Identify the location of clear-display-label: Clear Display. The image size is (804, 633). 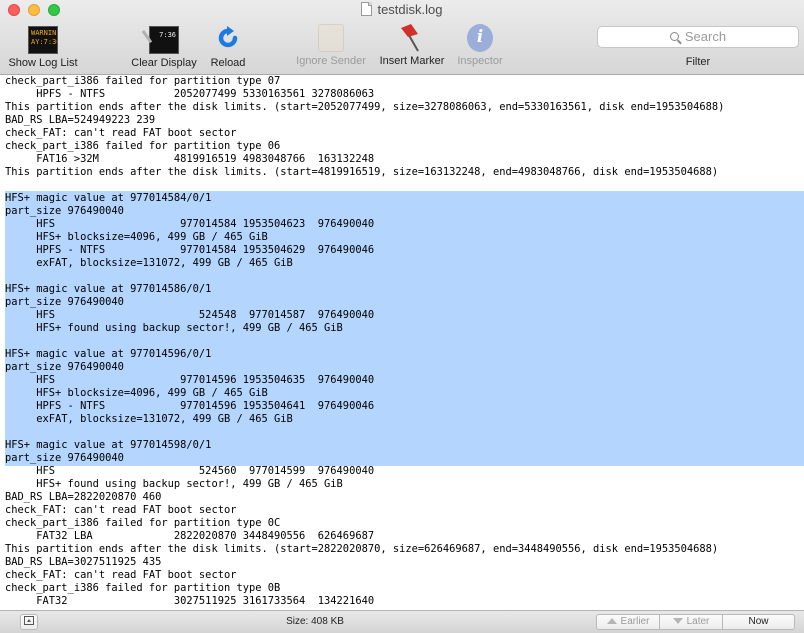
(164, 63).